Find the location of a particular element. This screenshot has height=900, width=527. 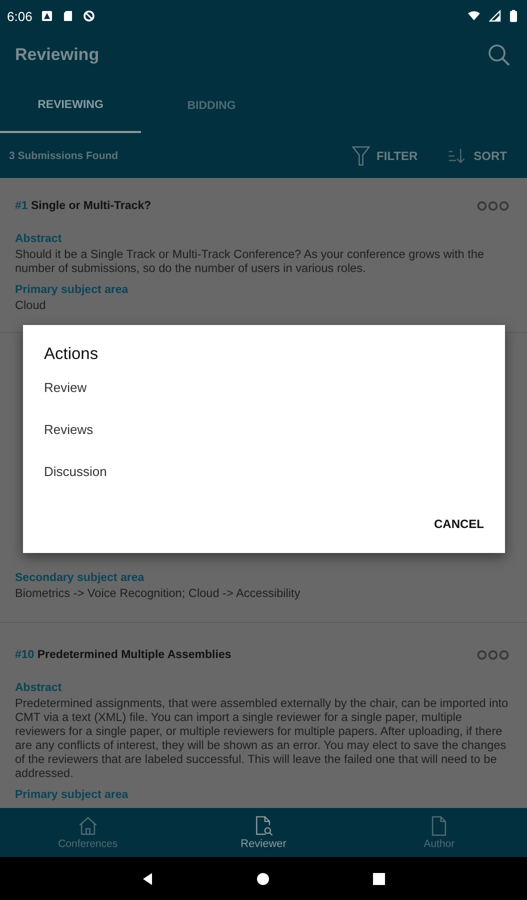

section-text: Cloud is located at coordinates (31, 305).